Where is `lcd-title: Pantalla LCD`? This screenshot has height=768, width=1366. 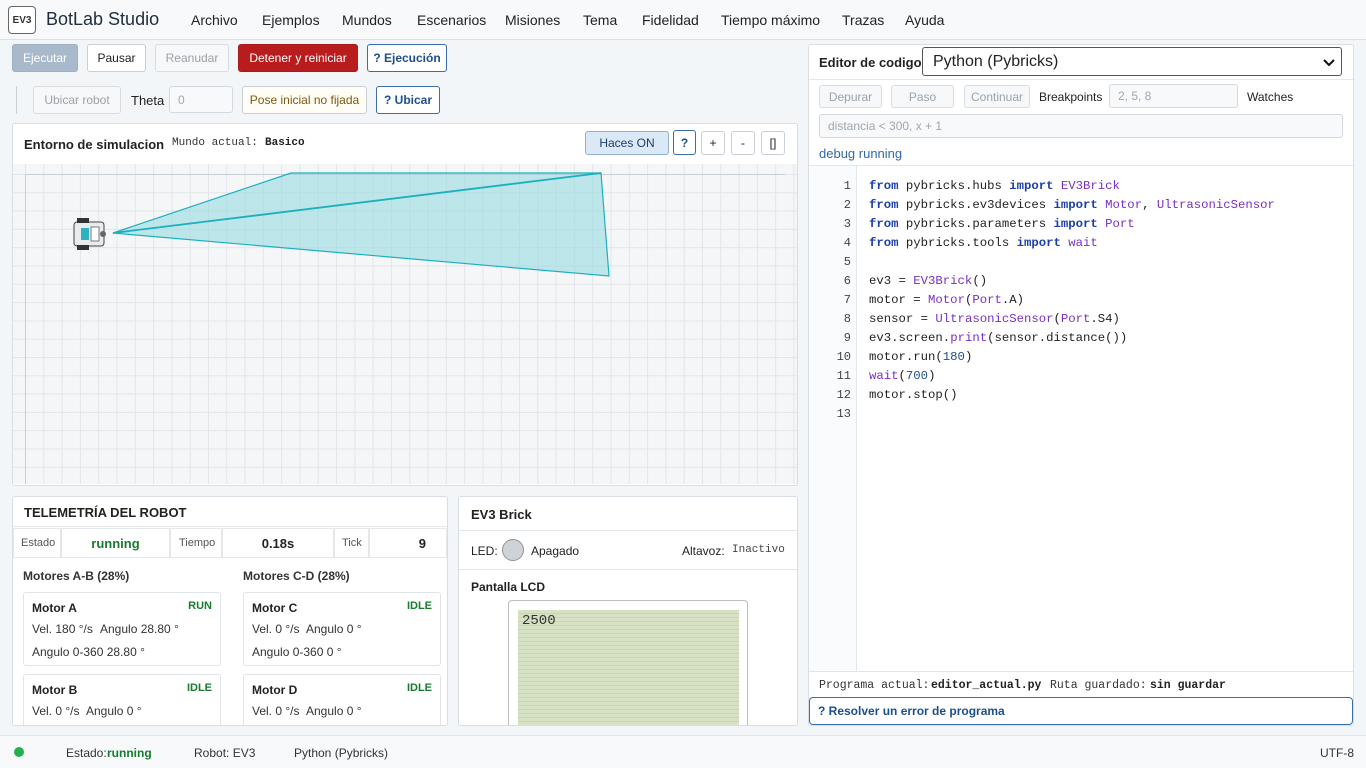
lcd-title: Pantalla LCD is located at coordinates (508, 587).